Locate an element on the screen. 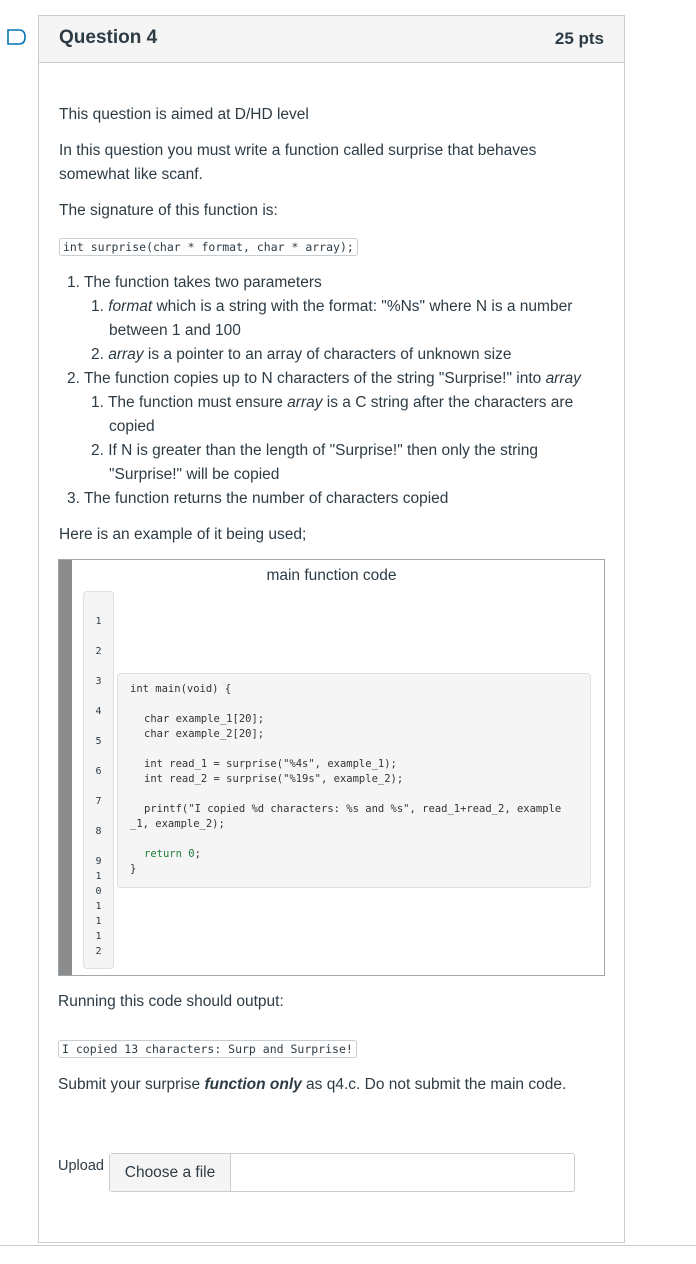  line-number: 8 is located at coordinates (98, 831).